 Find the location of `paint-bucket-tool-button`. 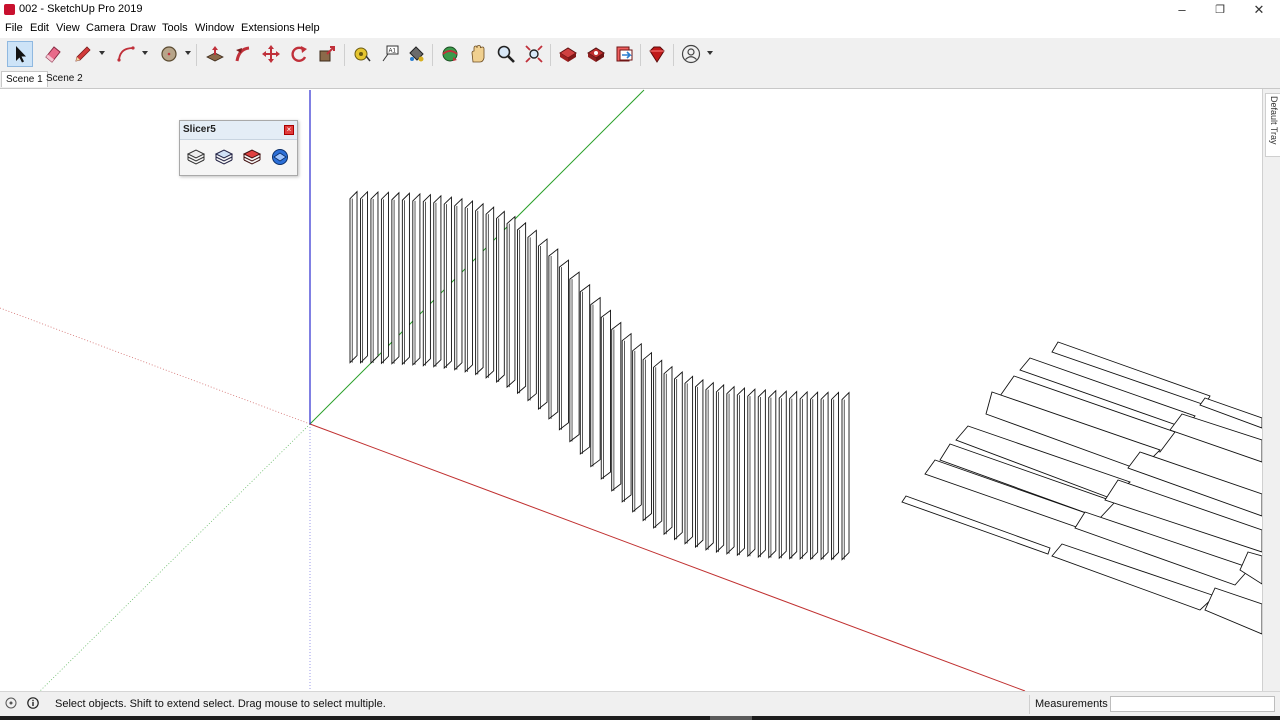

paint-bucket-tool-button is located at coordinates (416, 54).